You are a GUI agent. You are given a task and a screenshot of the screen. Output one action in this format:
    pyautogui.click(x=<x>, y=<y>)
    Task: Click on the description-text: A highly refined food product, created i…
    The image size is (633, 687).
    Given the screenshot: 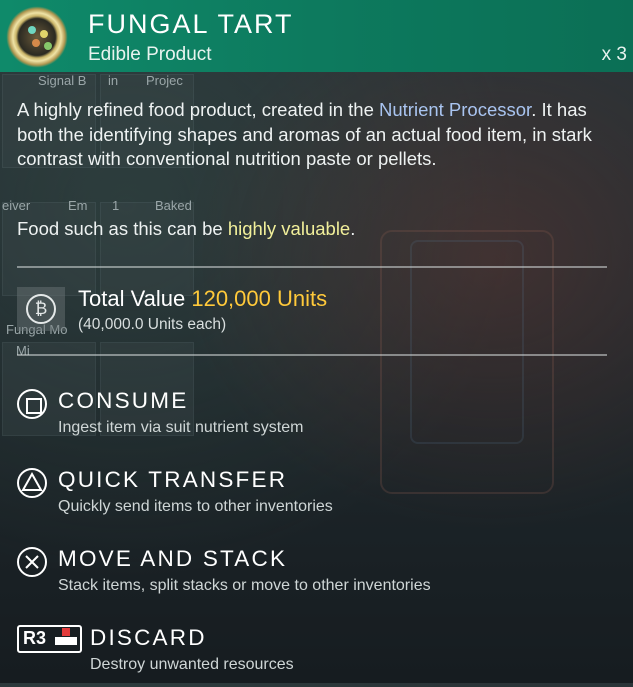 What is the action you would take?
    pyautogui.click(x=198, y=109)
    